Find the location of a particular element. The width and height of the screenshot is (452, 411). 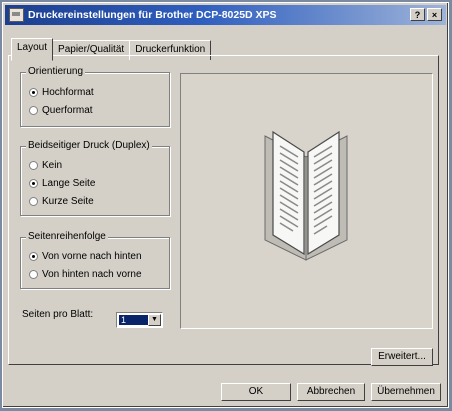

duplex-long-edge-label: Lange Seite is located at coordinates (69, 183).